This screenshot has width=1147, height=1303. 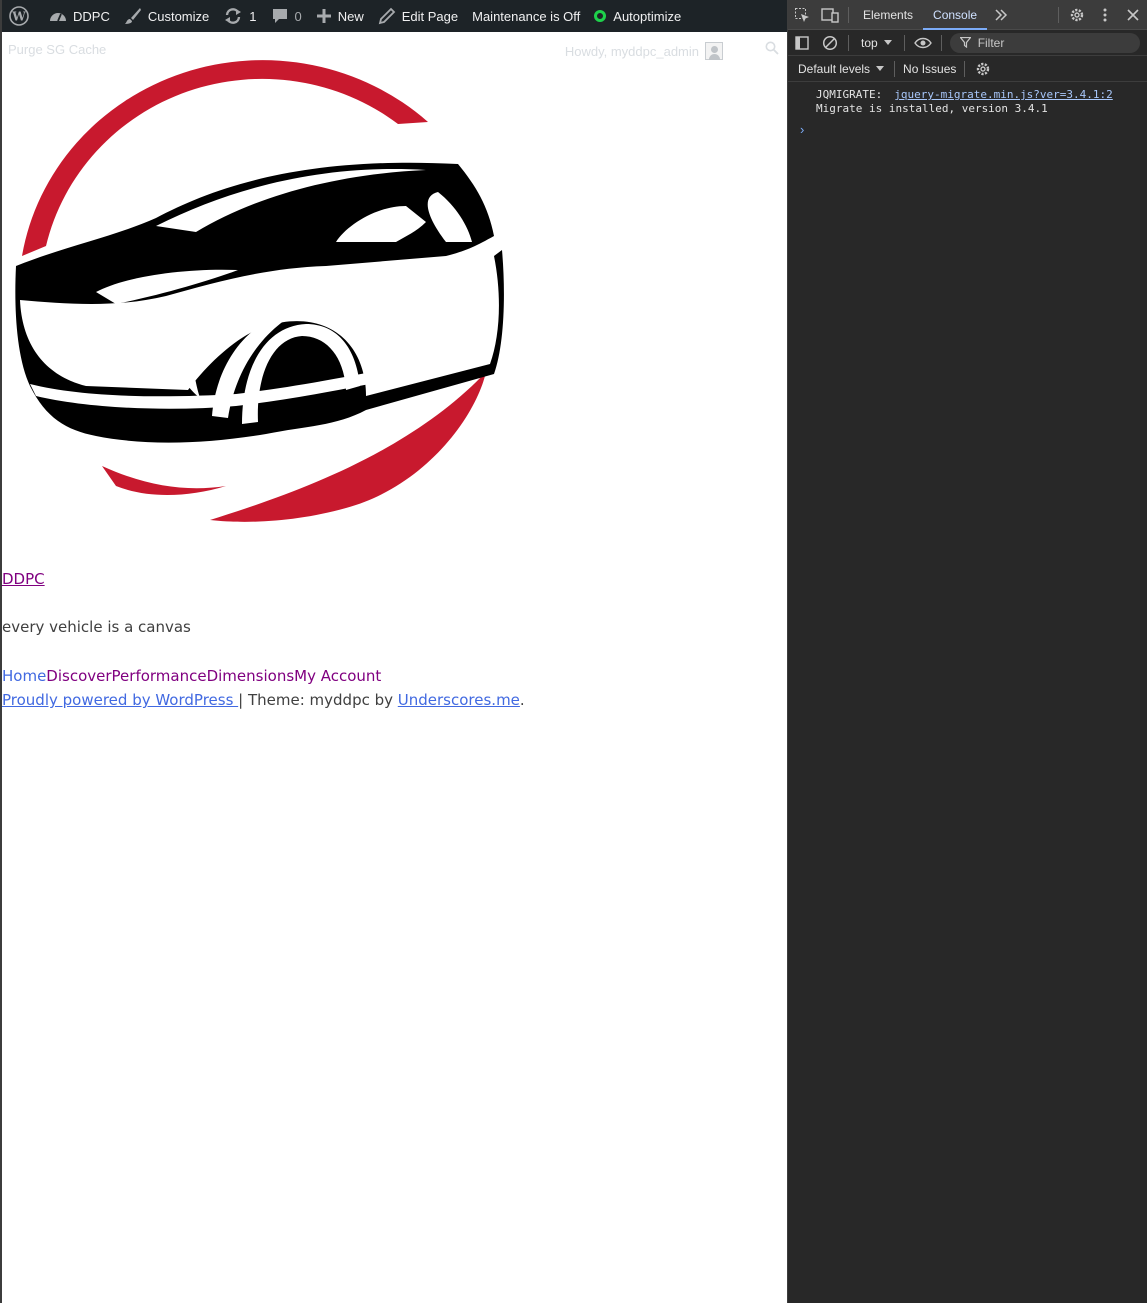 I want to click on underscores-link: Underscores.me, so click(x=459, y=700).